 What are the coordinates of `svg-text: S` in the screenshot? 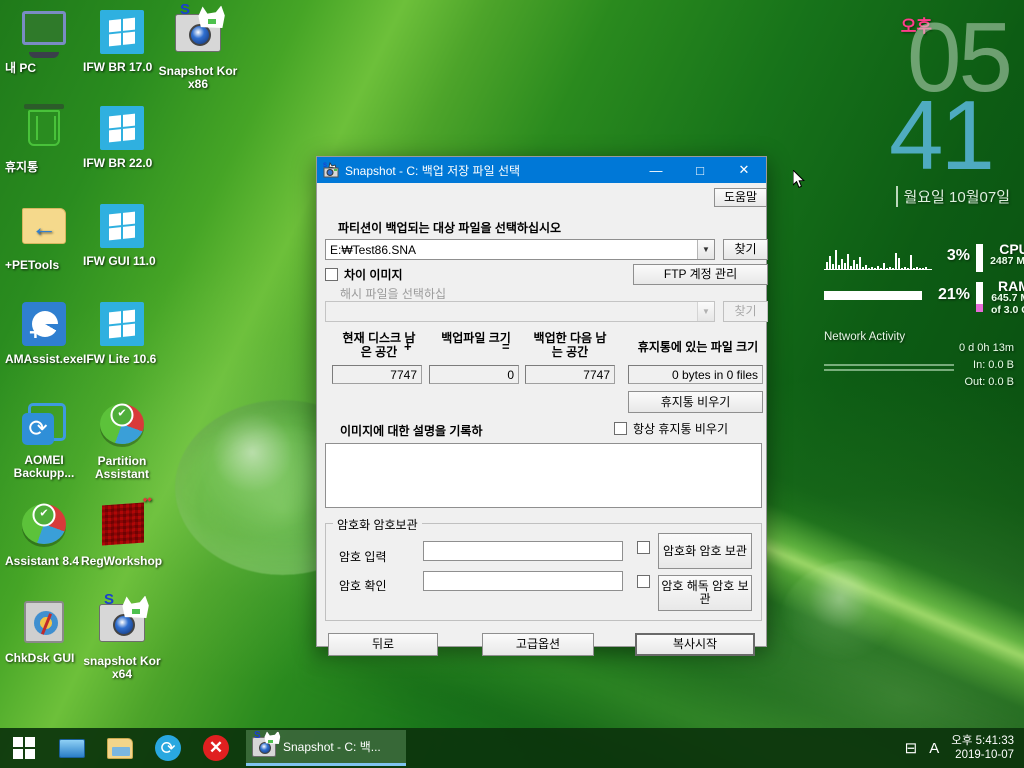 It's located at (325, 166).